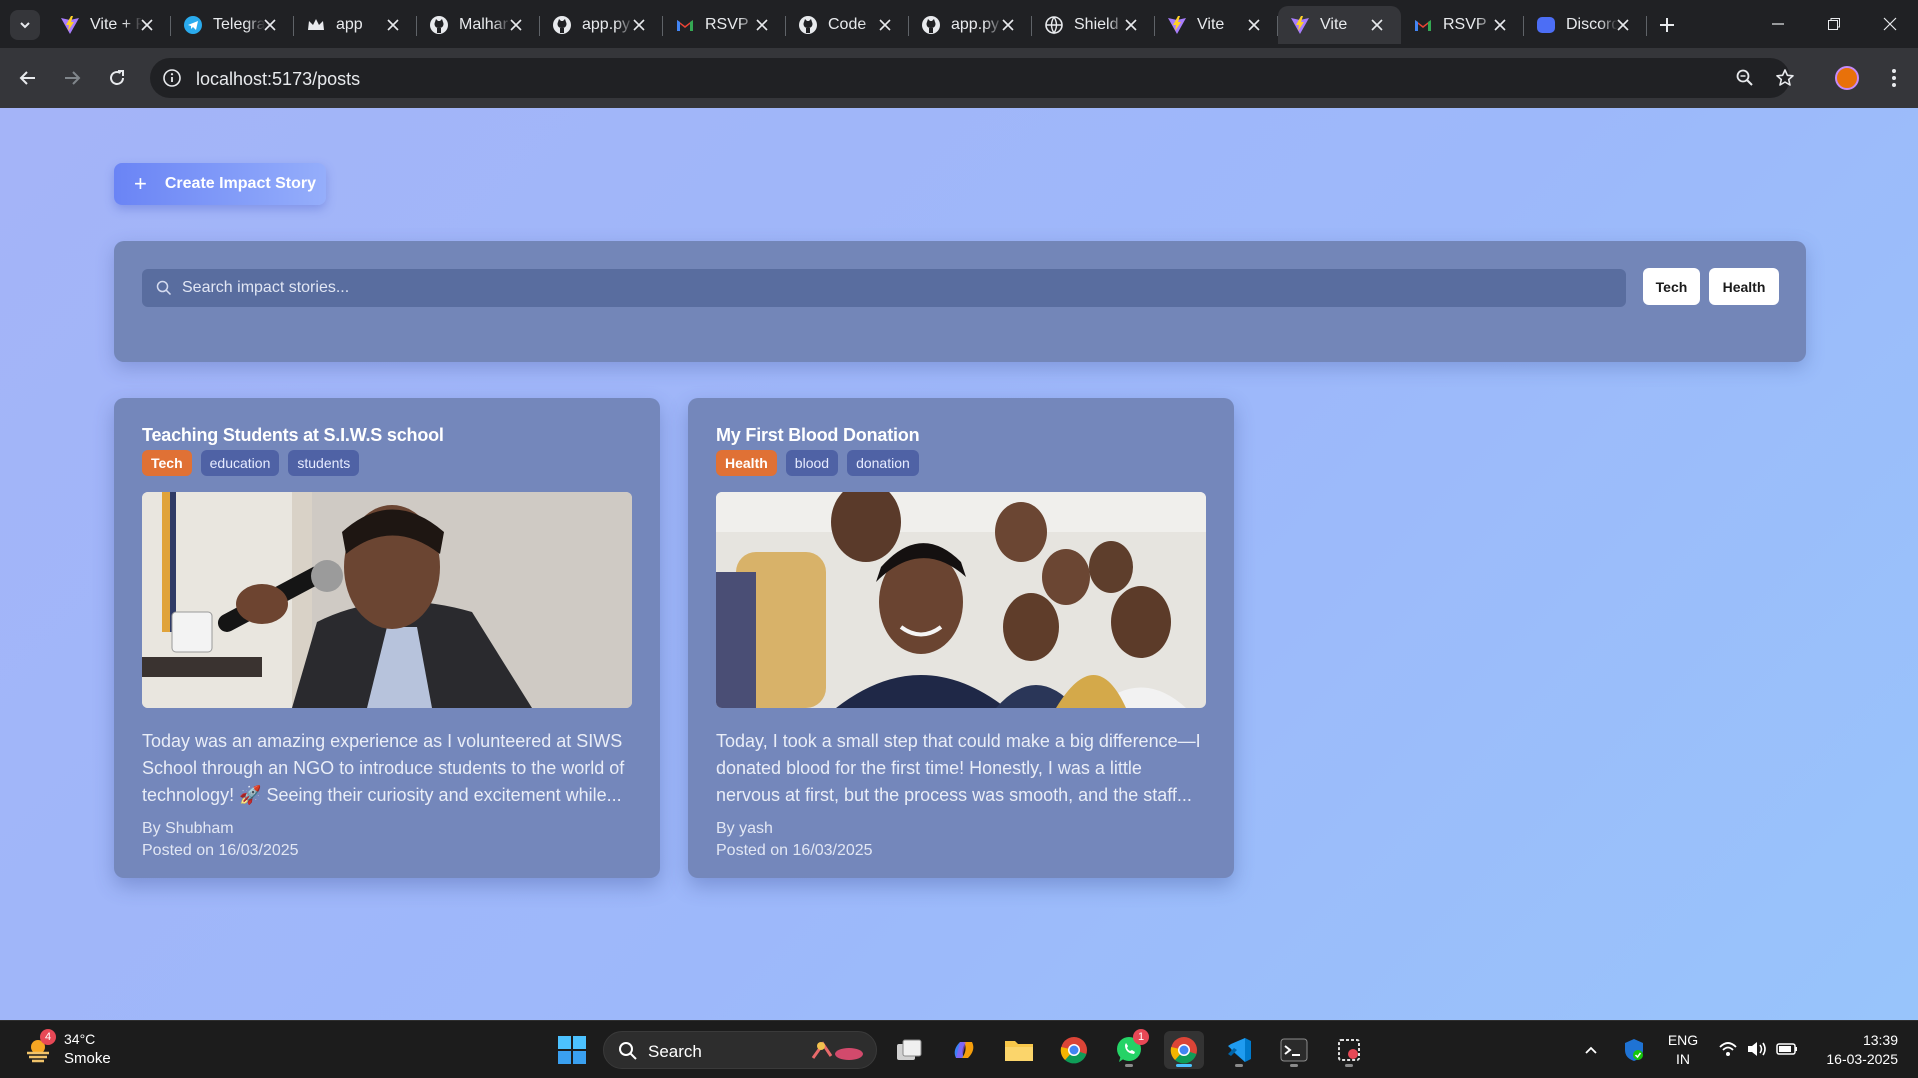  I want to click on chrome-icon, so click(1073, 1050).